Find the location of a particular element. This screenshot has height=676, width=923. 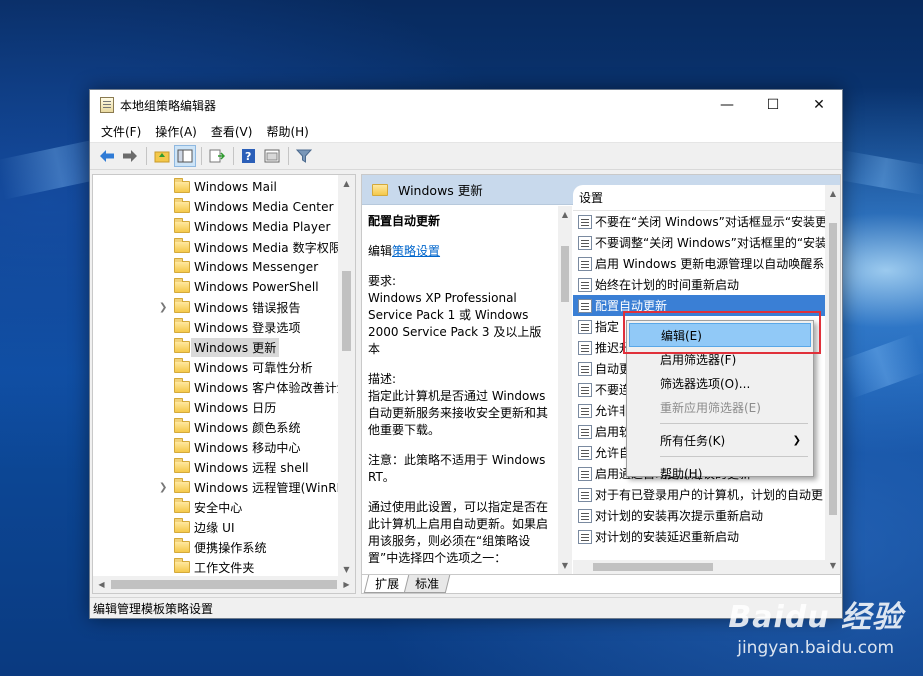

tree-item: 便携操作系统 is located at coordinates (217, 547).